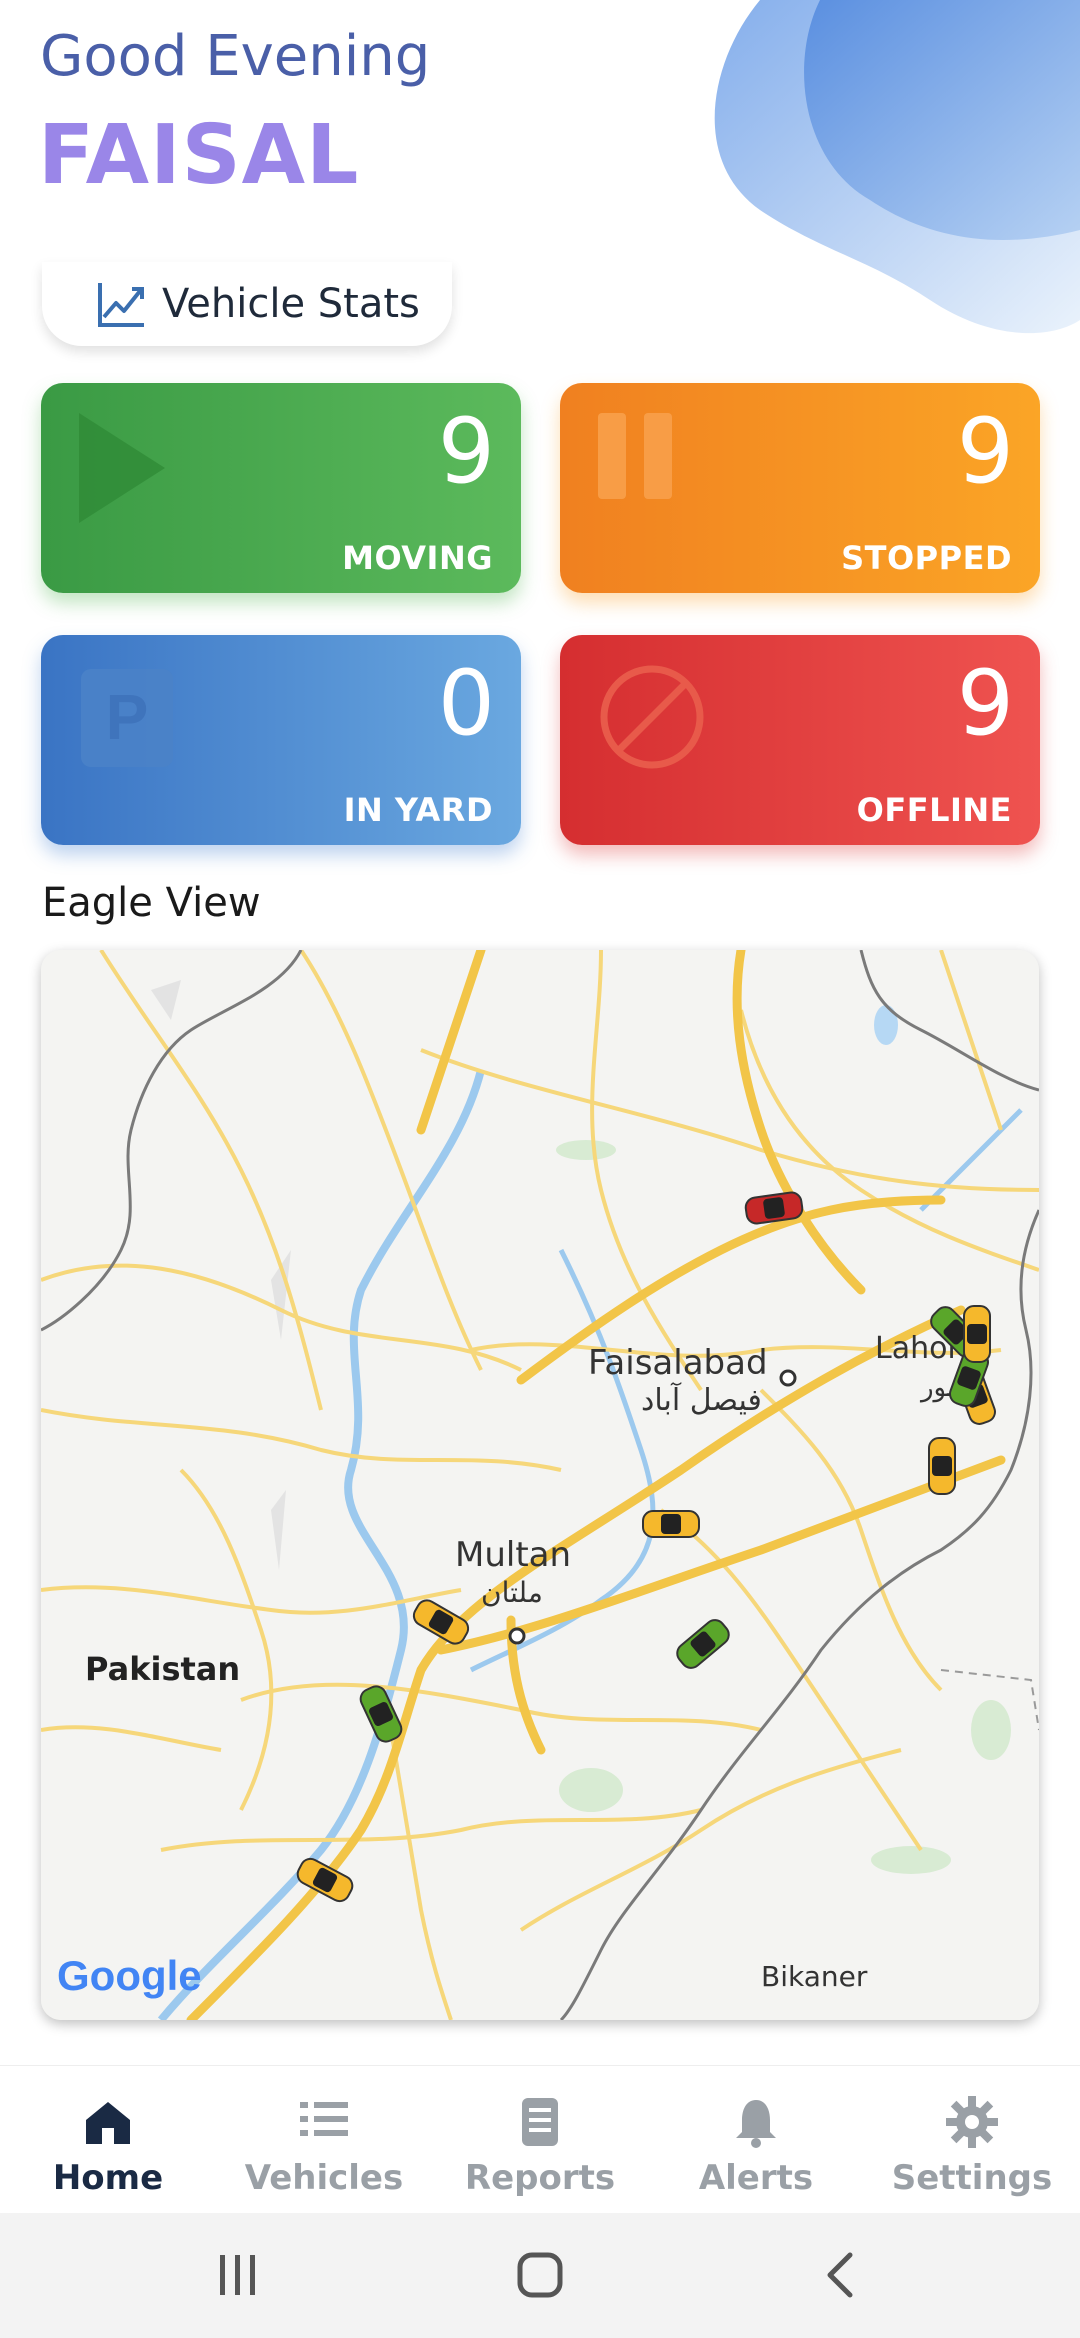  What do you see at coordinates (281, 488) in the screenshot?
I see `moving-card: 9 MOVING` at bounding box center [281, 488].